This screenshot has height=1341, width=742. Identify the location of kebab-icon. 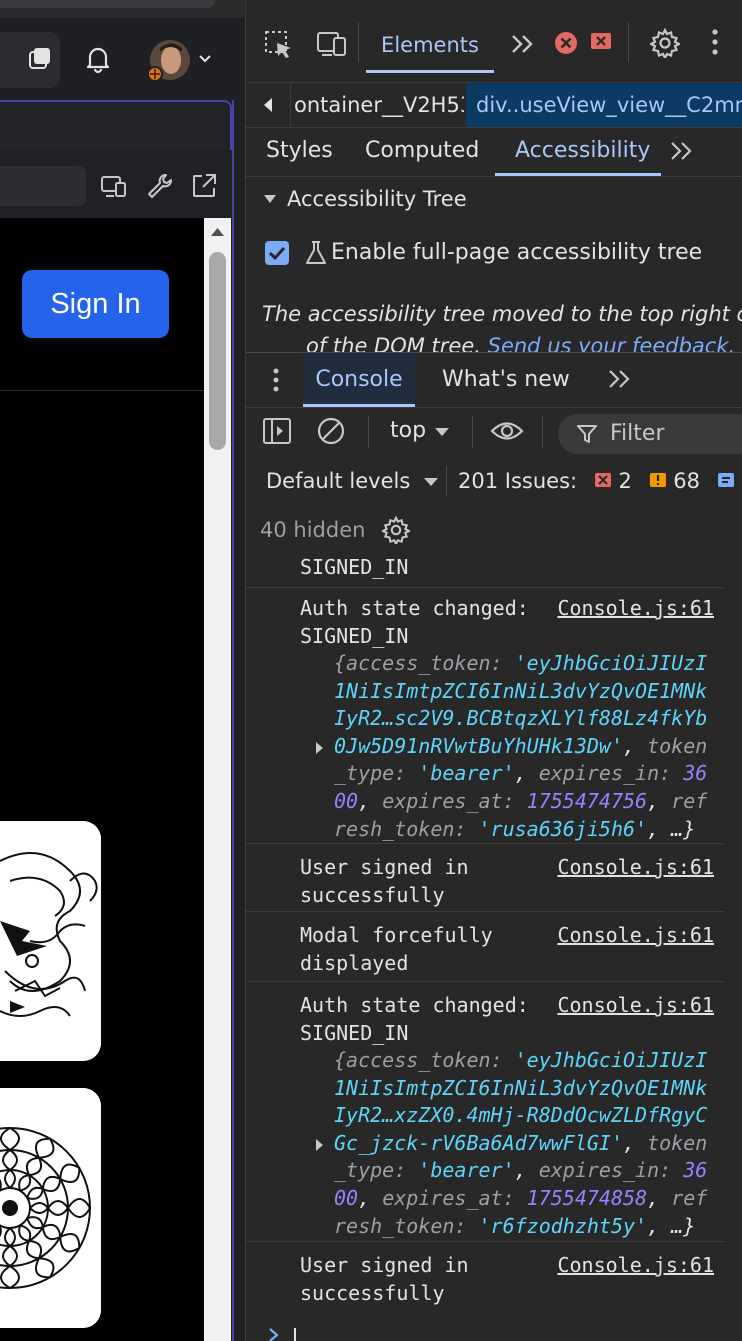
(715, 42).